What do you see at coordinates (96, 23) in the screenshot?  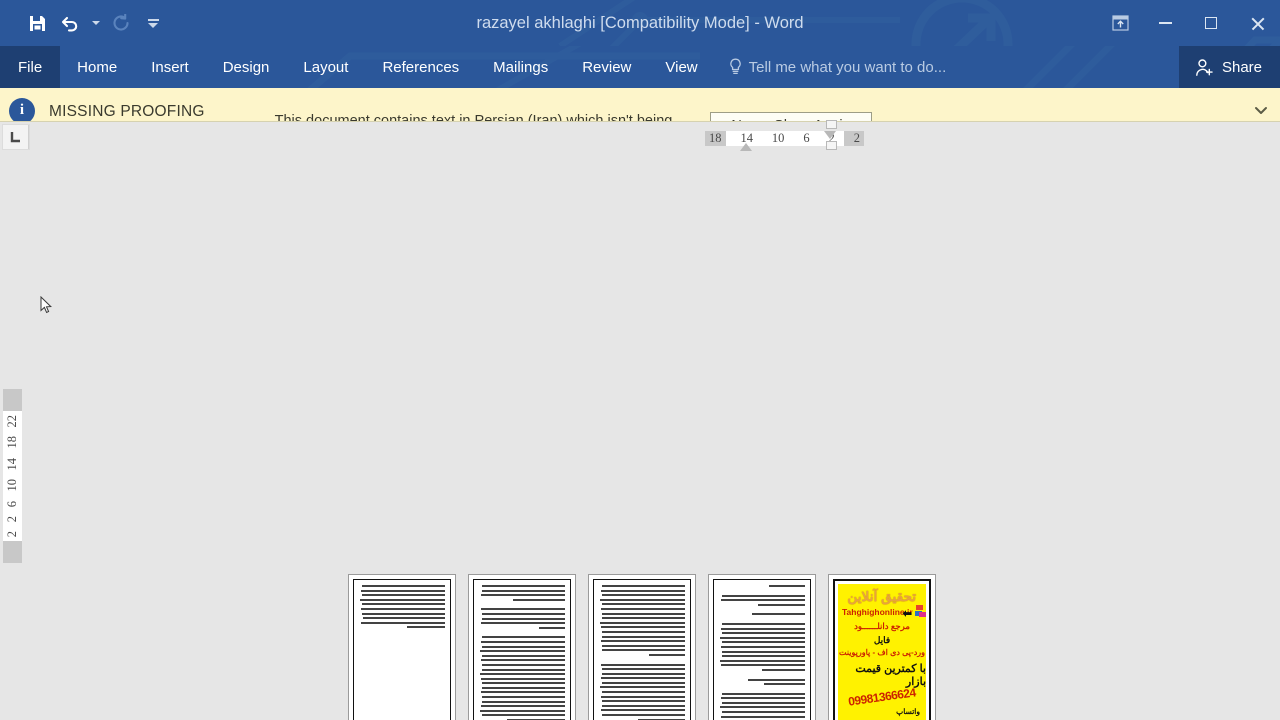 I see `undo-dropdown` at bounding box center [96, 23].